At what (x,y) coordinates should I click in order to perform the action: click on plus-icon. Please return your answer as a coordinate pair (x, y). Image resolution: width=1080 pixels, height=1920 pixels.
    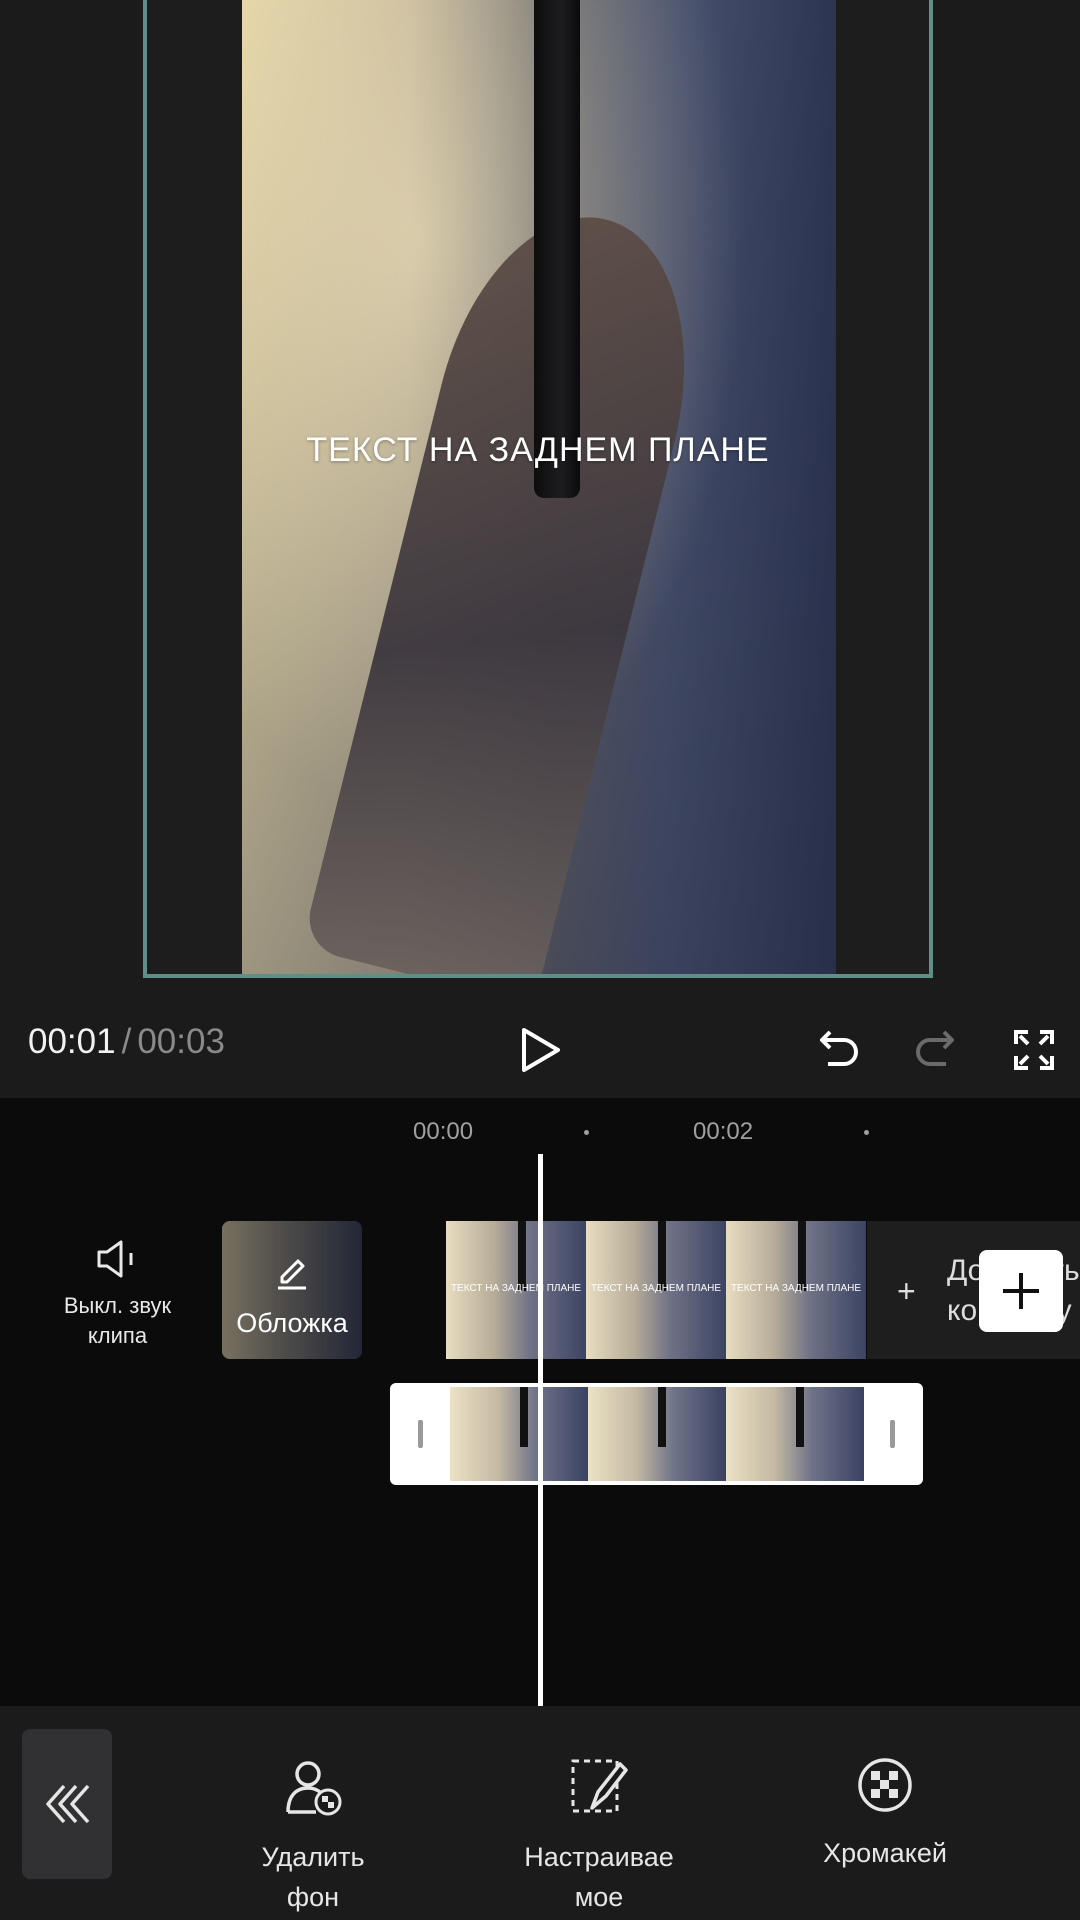
    Looking at the image, I should click on (1021, 1291).